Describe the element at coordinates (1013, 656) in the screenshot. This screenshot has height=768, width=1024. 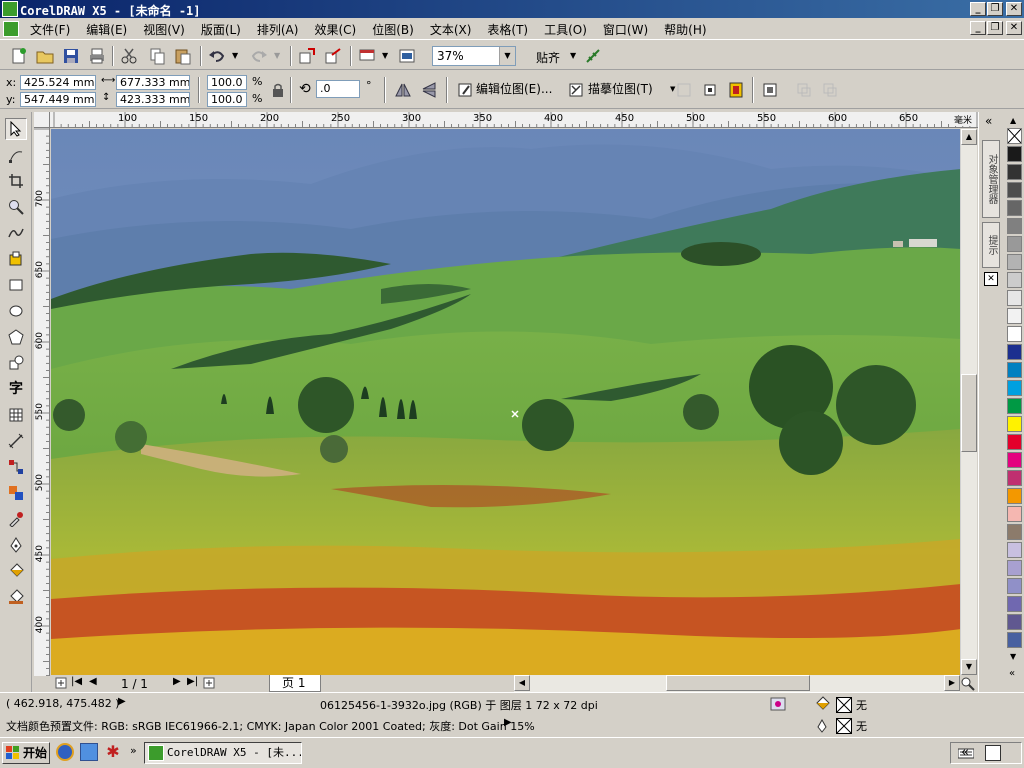
I see `palette-scroll-down-icon: ▼` at that location.